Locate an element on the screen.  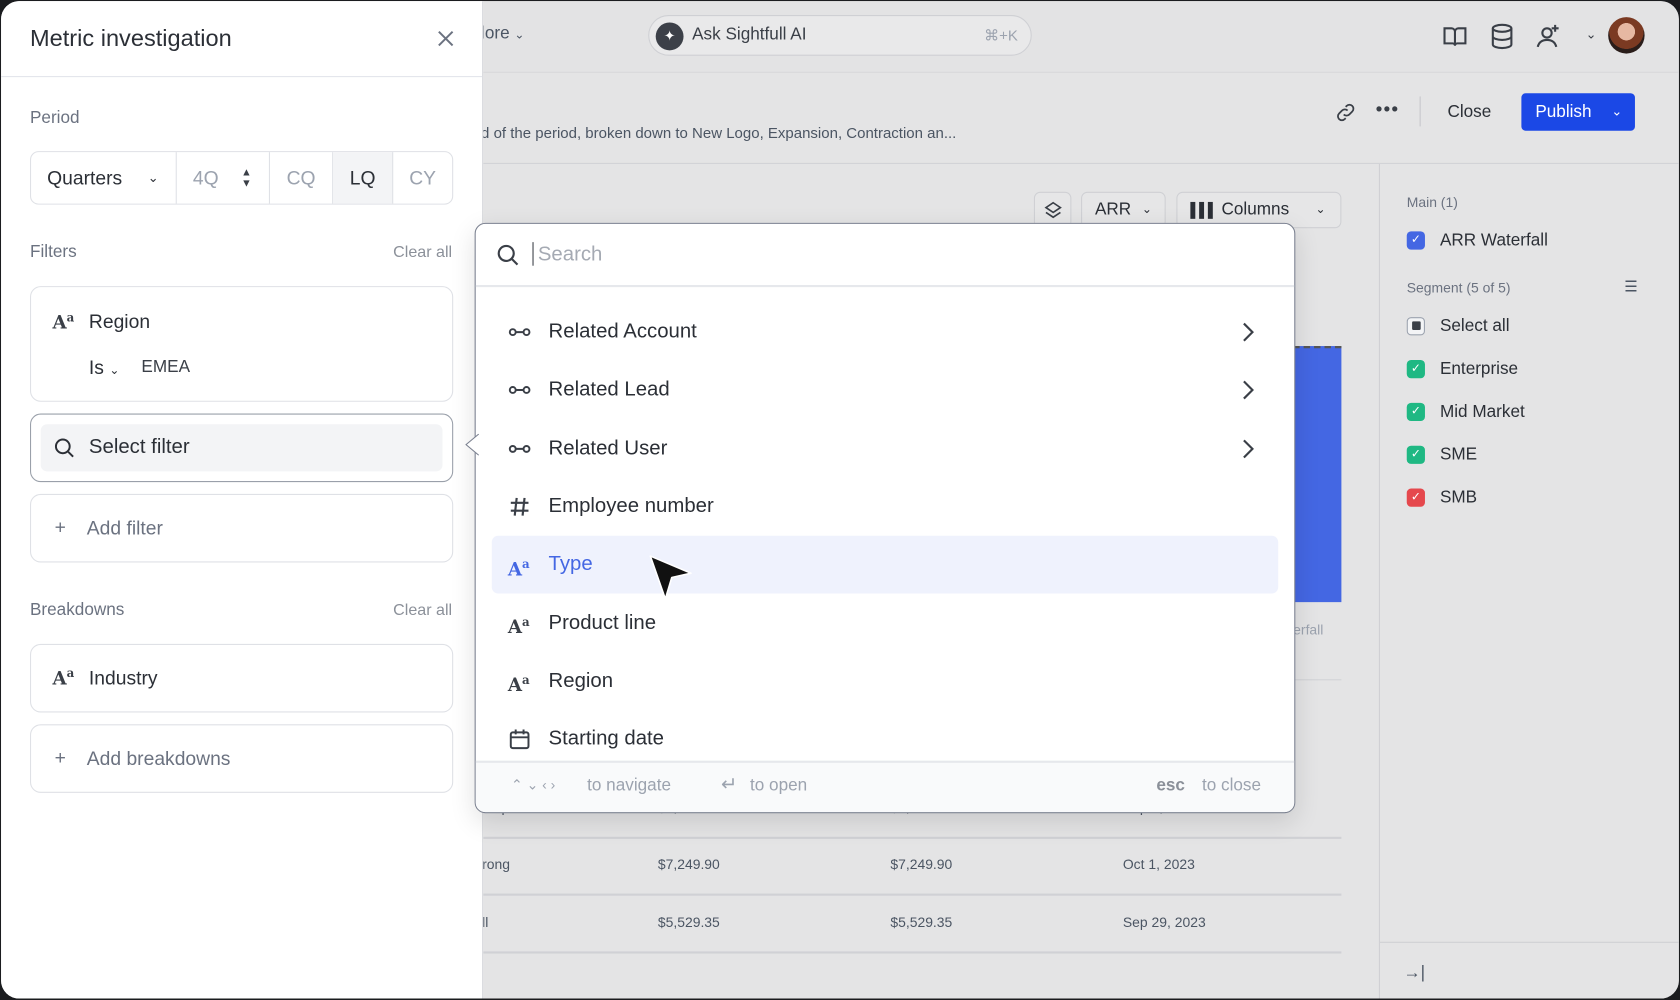
add-filter-button: + Add filter is located at coordinates (241, 528).